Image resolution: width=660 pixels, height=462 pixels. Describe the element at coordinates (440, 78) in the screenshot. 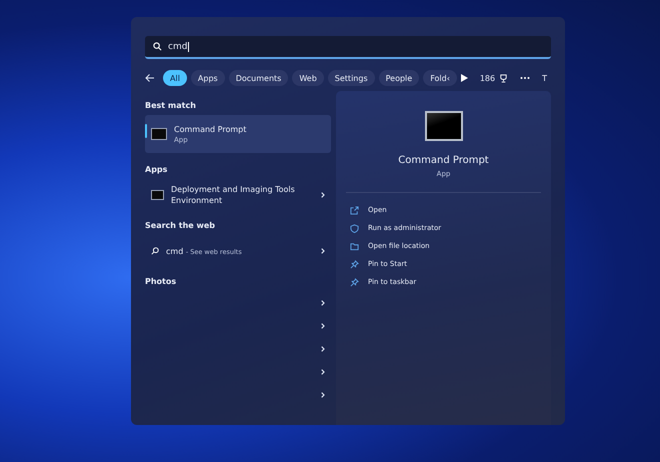

I see `filter-tab: Fold‹` at that location.